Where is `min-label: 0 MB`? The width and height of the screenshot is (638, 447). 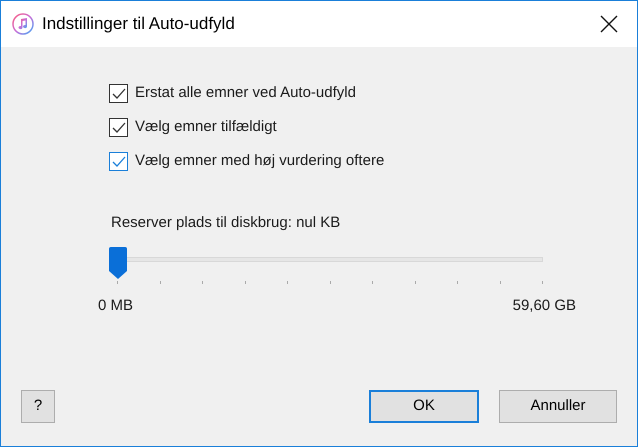
min-label: 0 MB is located at coordinates (116, 306).